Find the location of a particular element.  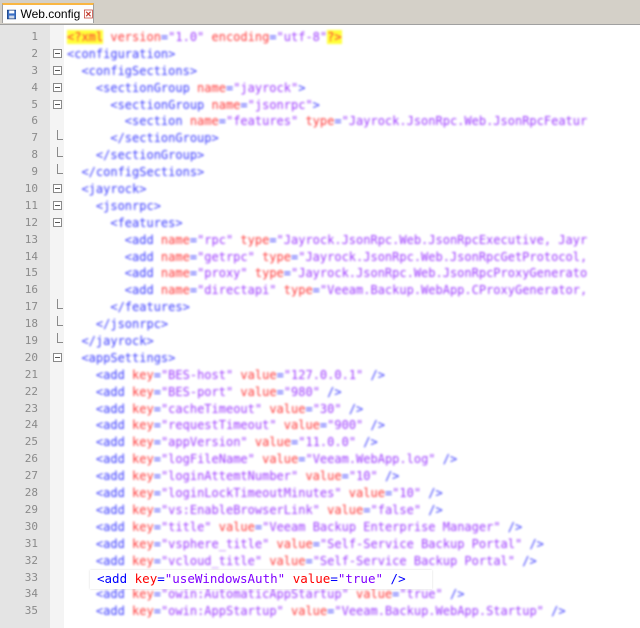

code-line: 18 </jsonrpc> is located at coordinates (320, 324).